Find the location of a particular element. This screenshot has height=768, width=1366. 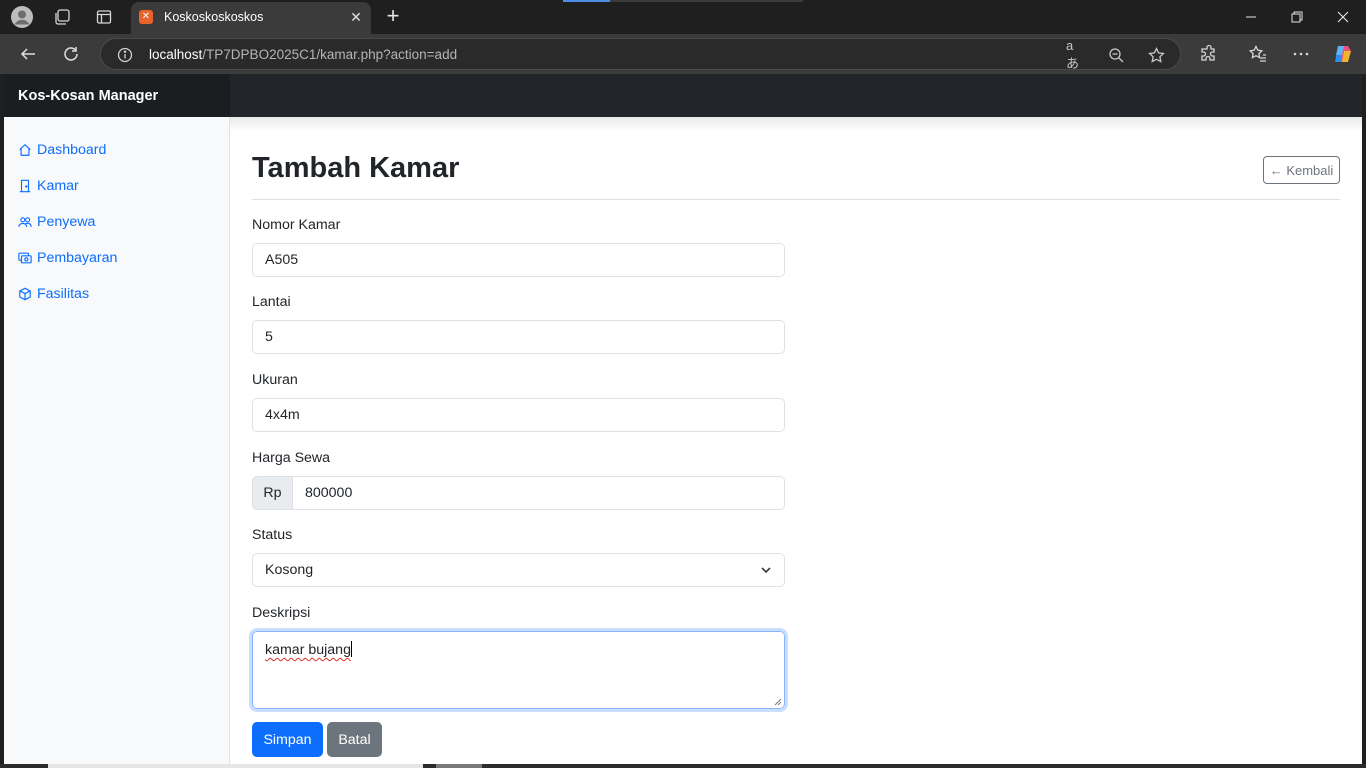

navbar-brand: Kos-Kosan Manager is located at coordinates (117, 95).